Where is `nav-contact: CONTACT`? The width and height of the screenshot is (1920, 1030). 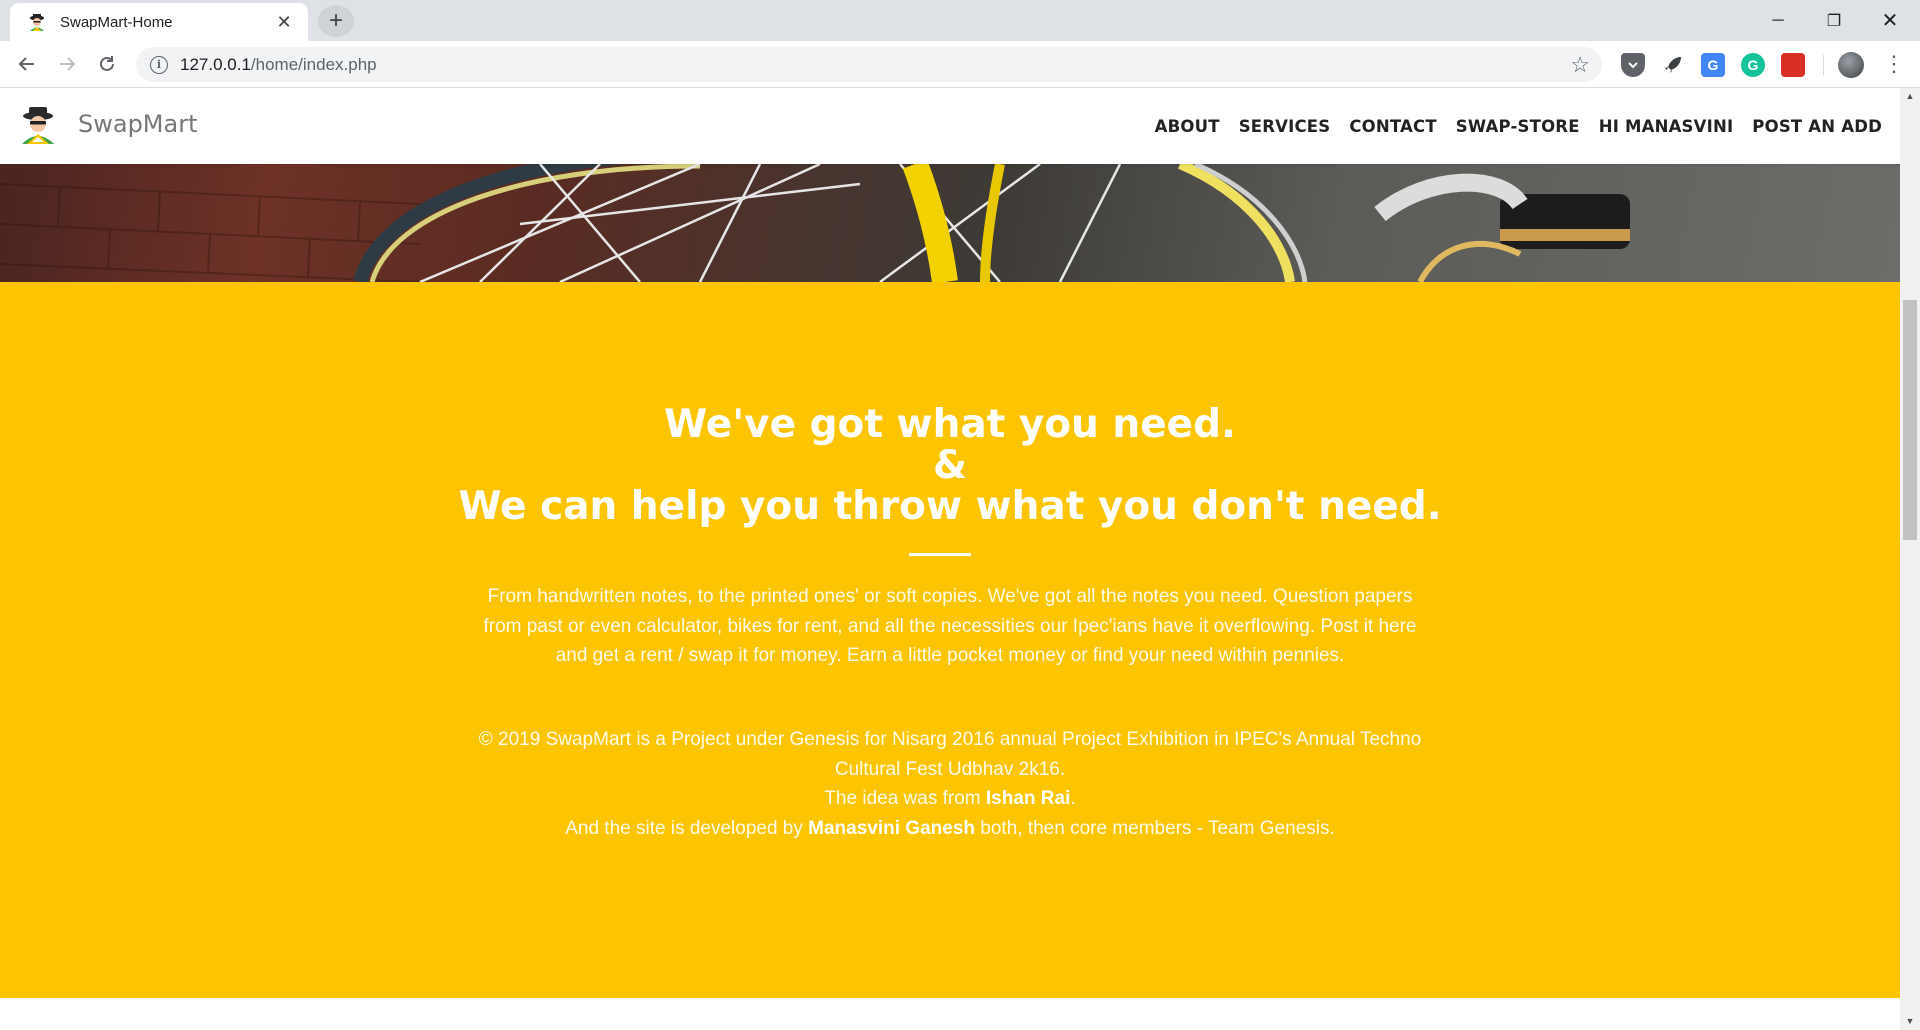 nav-contact: CONTACT is located at coordinates (1392, 126).